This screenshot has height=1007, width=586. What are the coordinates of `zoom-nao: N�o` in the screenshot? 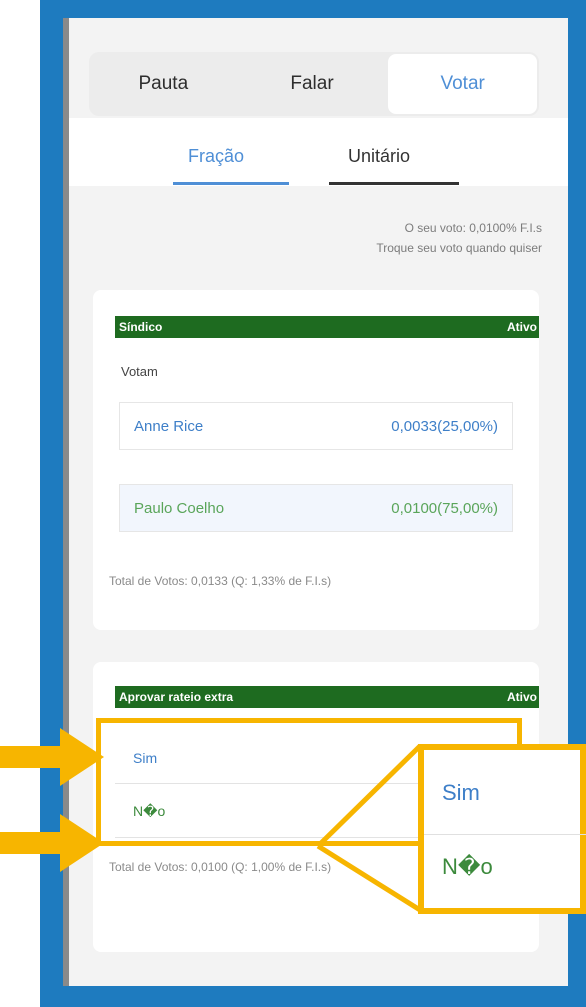 It's located at (467, 866).